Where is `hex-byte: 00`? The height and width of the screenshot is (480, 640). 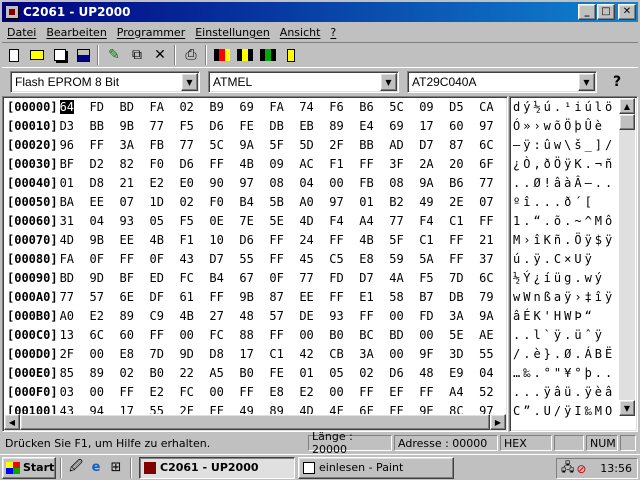
hex-byte: 00 is located at coordinates (342, 183).